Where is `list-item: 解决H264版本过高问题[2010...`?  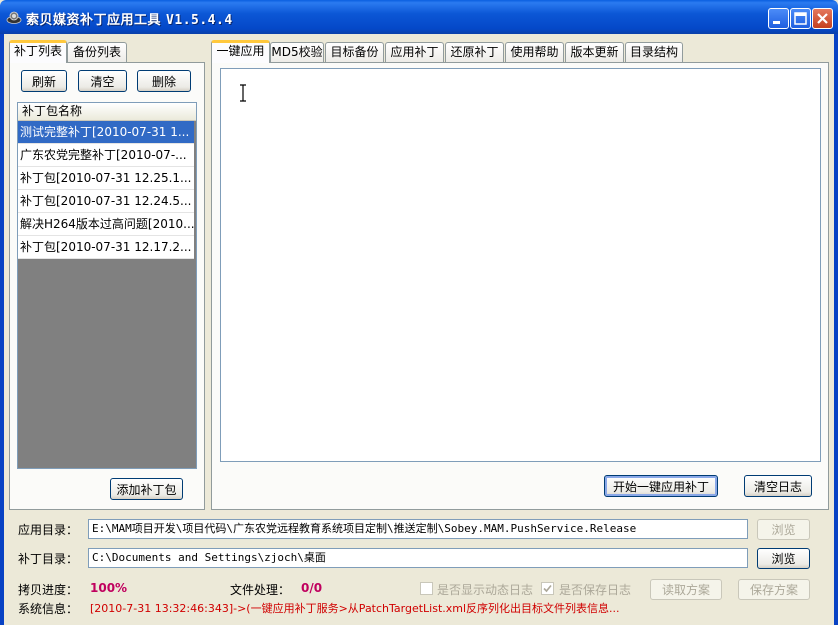 list-item: 解决H264版本过高问题[2010... is located at coordinates (106, 224).